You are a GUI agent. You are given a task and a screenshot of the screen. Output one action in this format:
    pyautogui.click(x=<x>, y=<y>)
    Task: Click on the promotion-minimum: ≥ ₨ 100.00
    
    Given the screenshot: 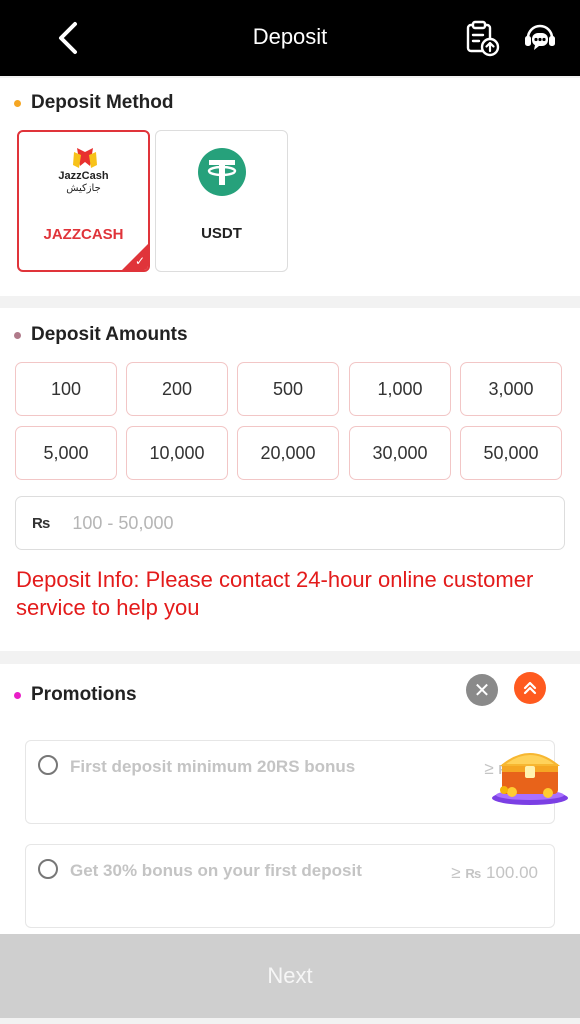 What is the action you would take?
    pyautogui.click(x=494, y=873)
    